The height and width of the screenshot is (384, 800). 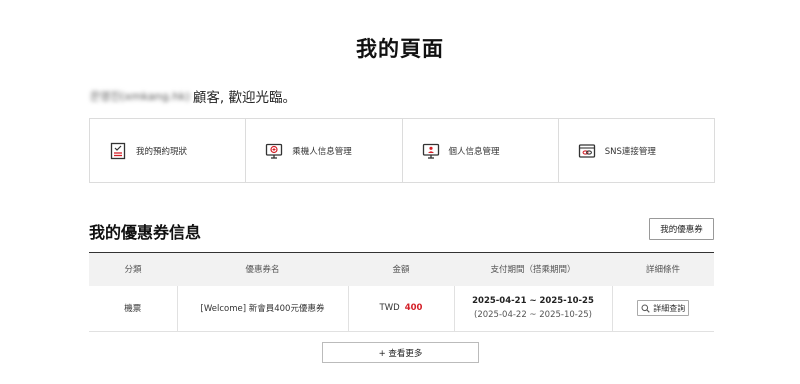 I want to click on header-amount: 金額, so click(x=401, y=270).